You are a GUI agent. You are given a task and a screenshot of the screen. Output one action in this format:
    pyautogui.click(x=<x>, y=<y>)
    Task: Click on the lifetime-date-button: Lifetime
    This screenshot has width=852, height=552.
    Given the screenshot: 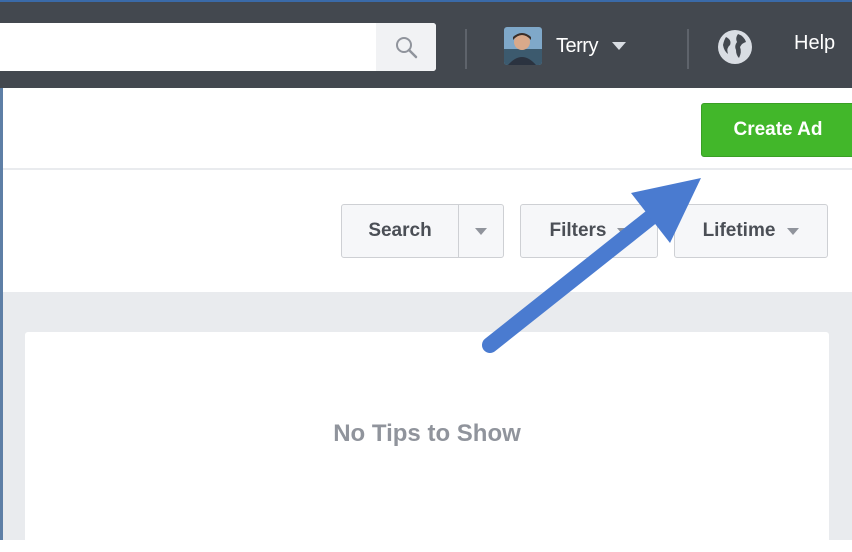 What is the action you would take?
    pyautogui.click(x=751, y=231)
    